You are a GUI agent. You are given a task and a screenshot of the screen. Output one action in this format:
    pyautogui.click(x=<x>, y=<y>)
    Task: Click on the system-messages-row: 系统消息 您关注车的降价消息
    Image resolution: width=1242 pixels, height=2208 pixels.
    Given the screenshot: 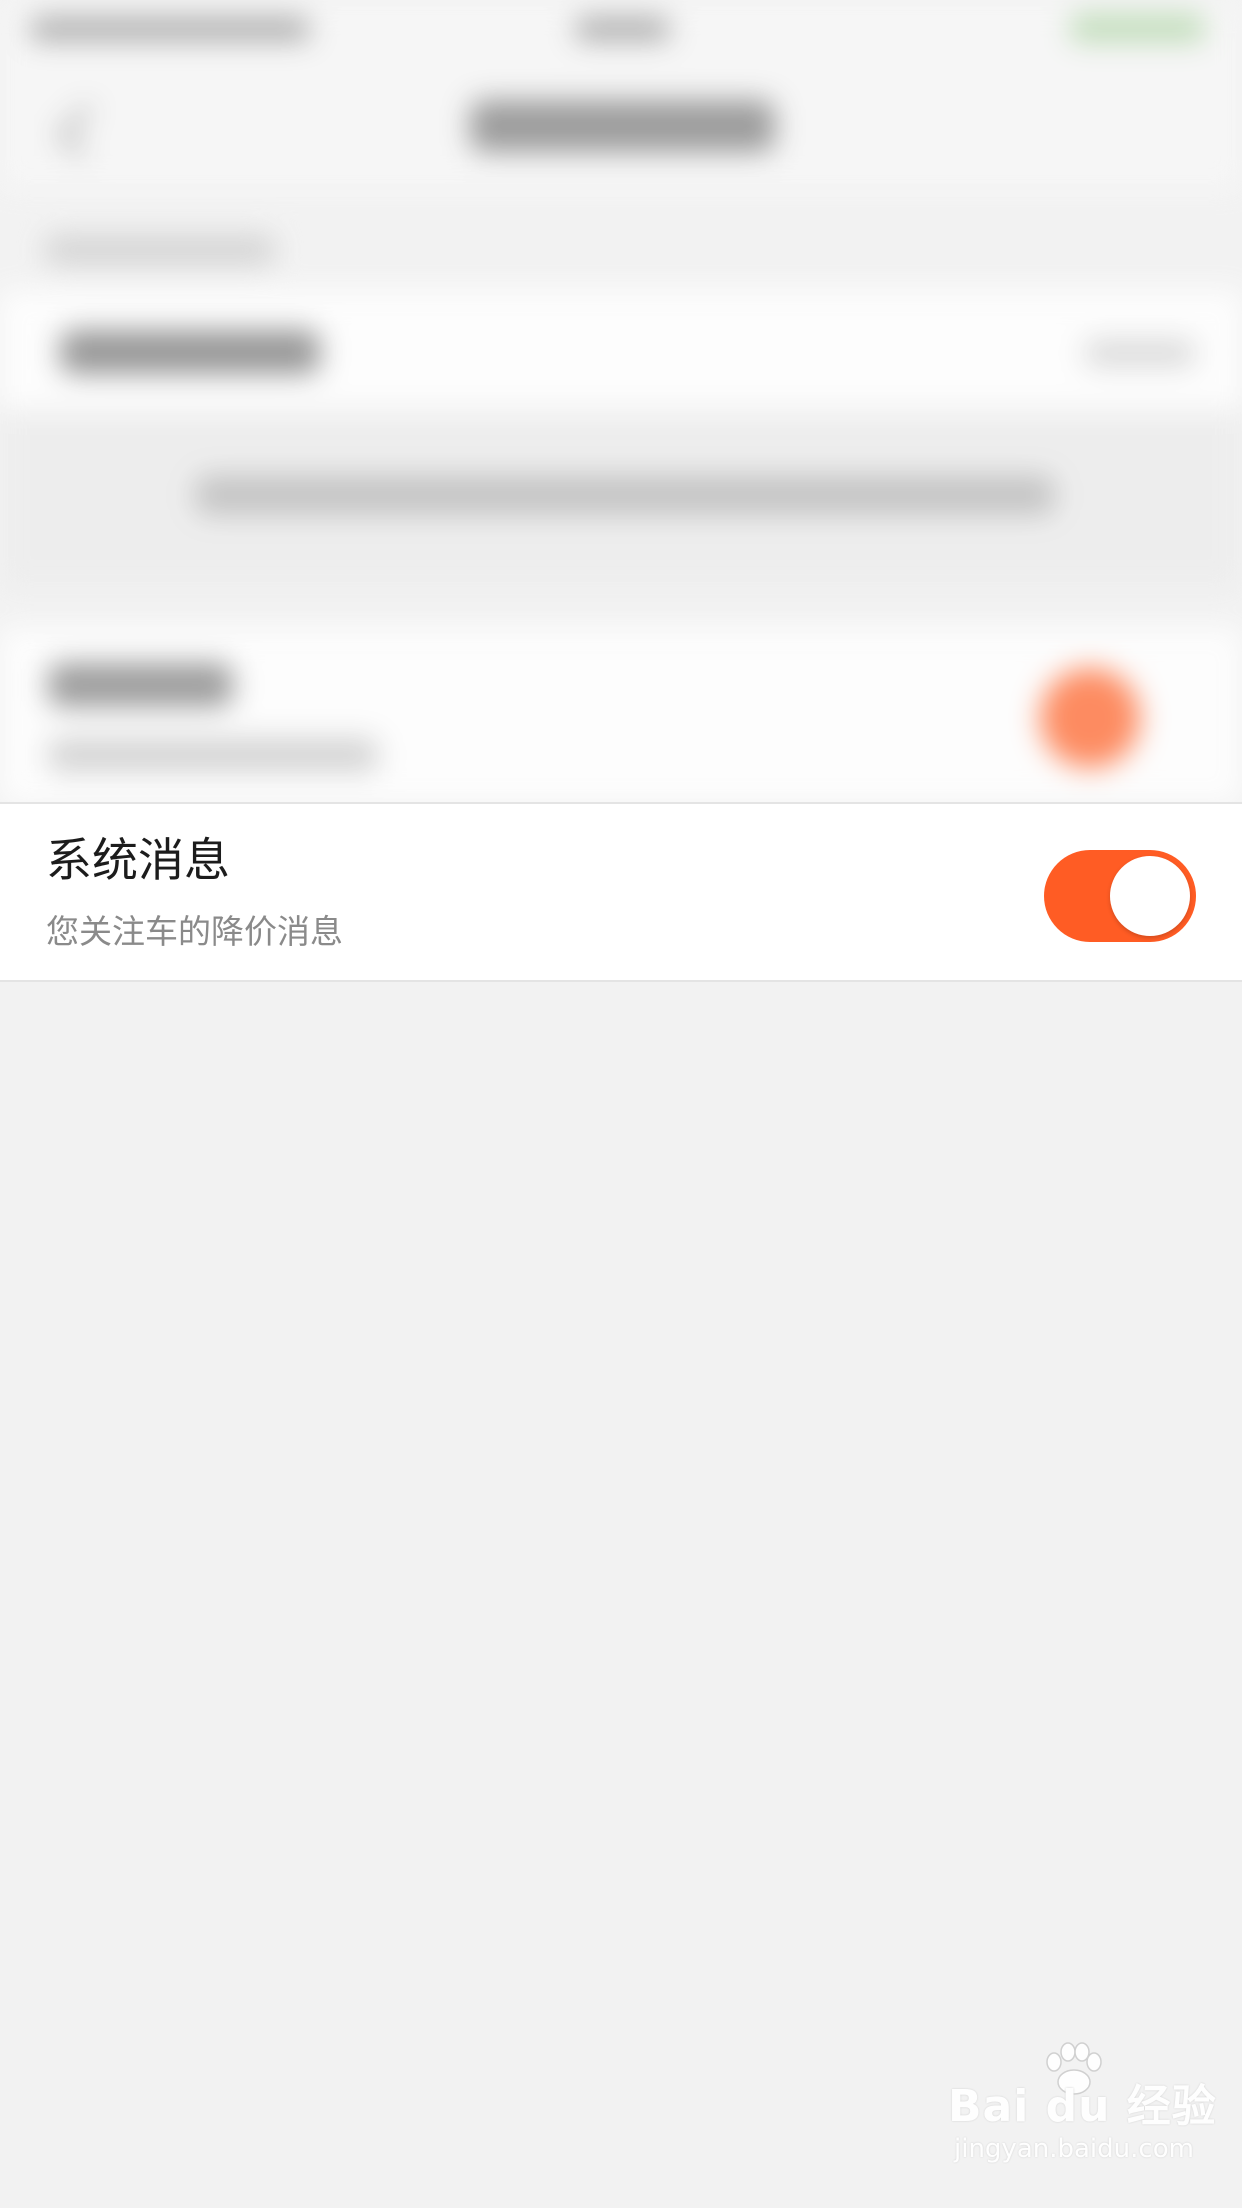 What is the action you would take?
    pyautogui.click(x=621, y=892)
    